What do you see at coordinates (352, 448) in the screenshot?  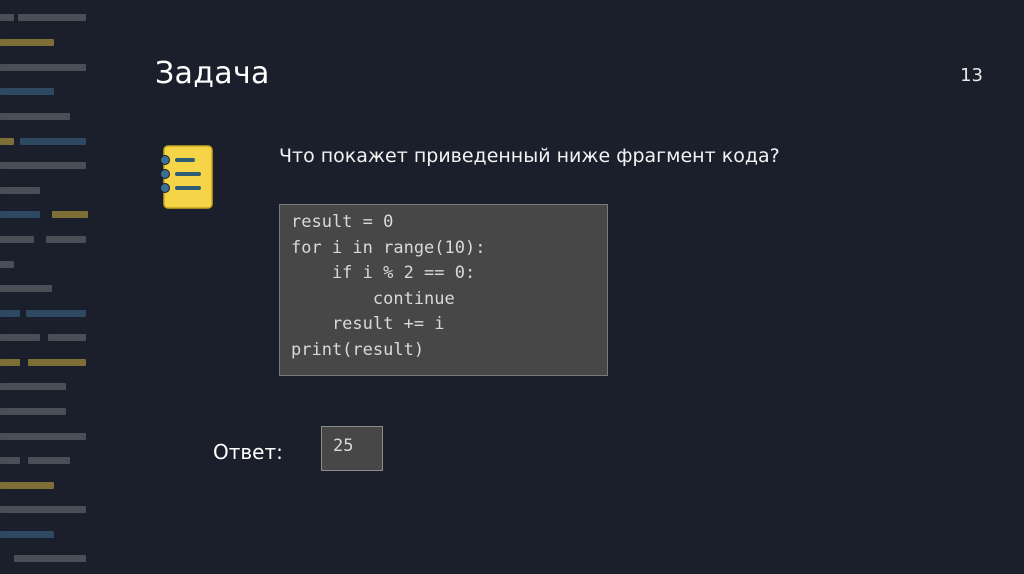 I see `answer-field: 25` at bounding box center [352, 448].